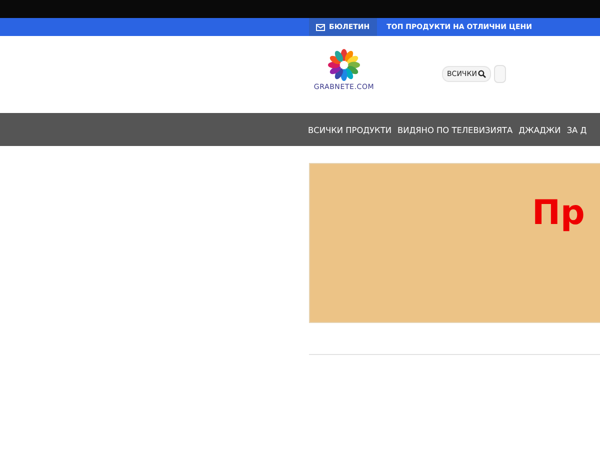  I want to click on search-icon, so click(482, 74).